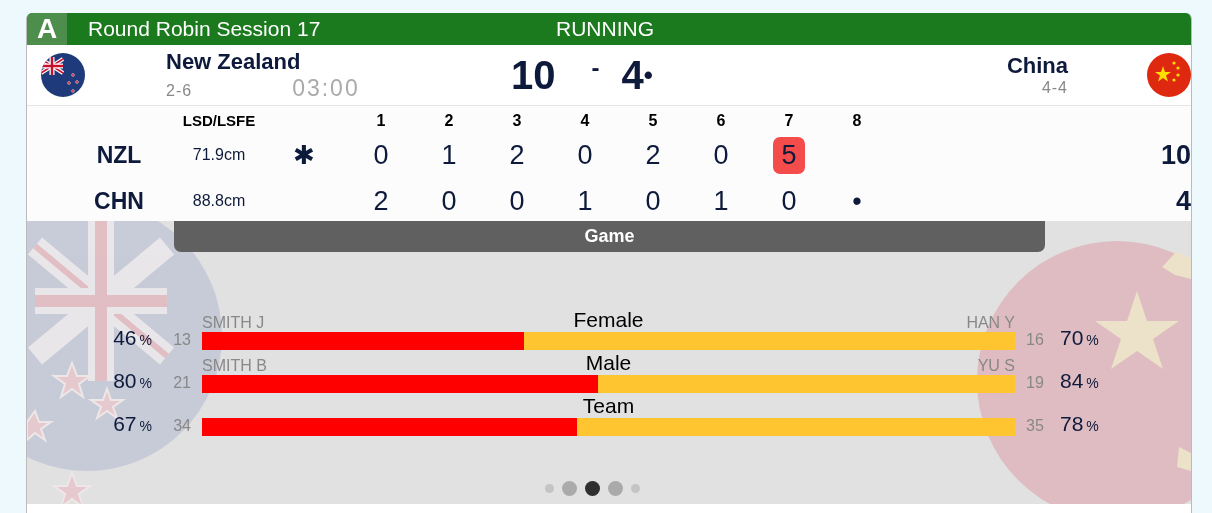 The width and height of the screenshot is (1212, 513). What do you see at coordinates (304, 155) in the screenshot?
I see `asterisk-icon: ✱` at bounding box center [304, 155].